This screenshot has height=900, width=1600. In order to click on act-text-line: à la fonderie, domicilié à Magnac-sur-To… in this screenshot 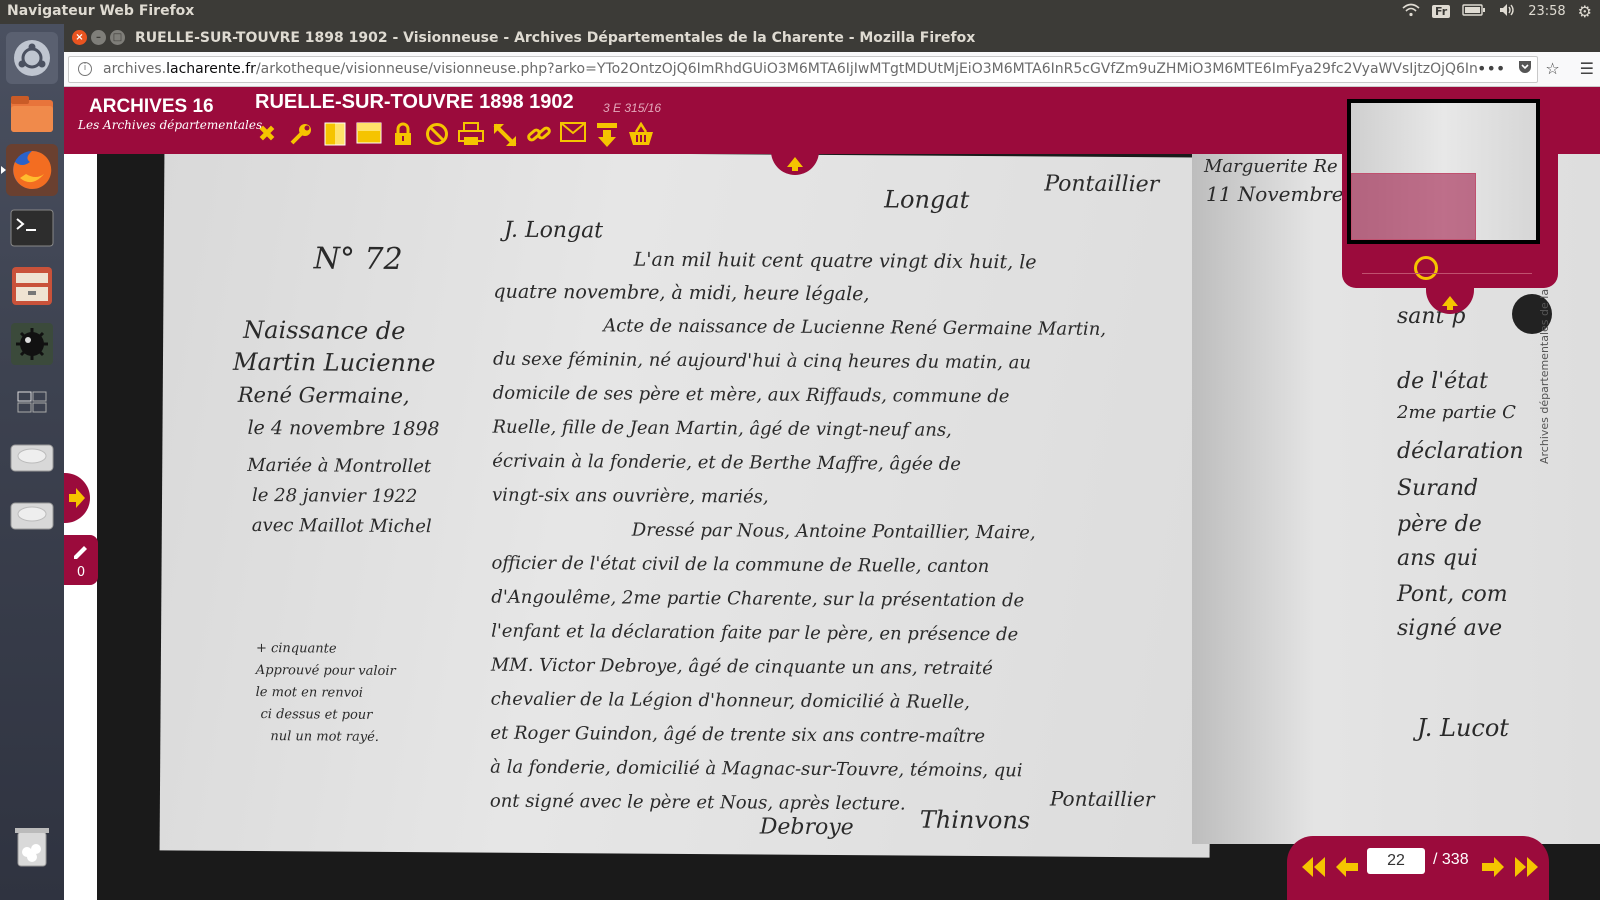, I will do `click(756, 769)`.